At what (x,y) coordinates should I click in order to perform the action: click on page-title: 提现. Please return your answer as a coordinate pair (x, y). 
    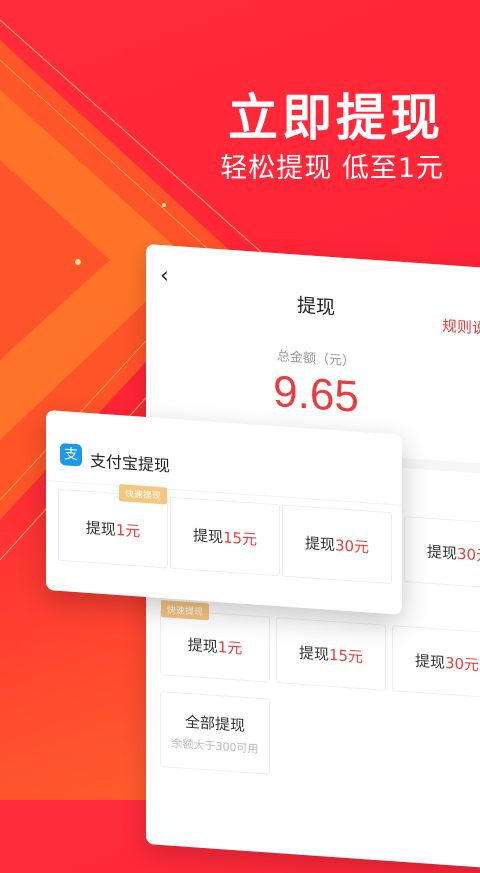
    Looking at the image, I should click on (315, 307).